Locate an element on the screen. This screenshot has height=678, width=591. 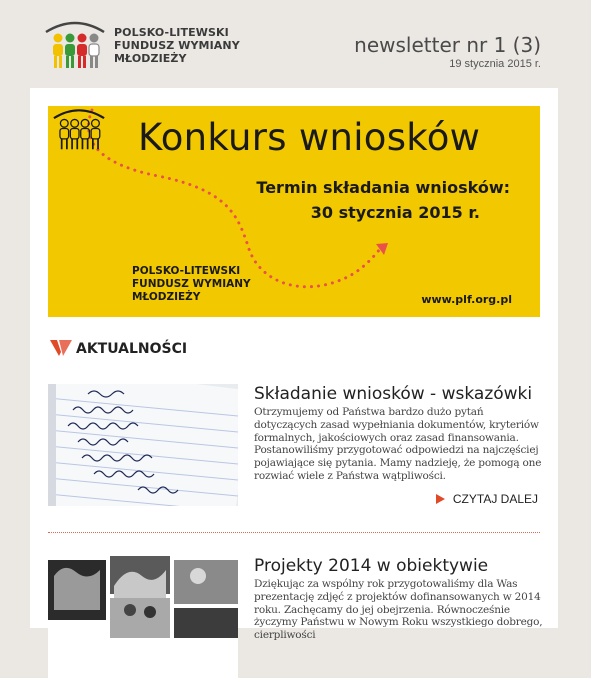
chevron-logo-icon is located at coordinates (61, 348).